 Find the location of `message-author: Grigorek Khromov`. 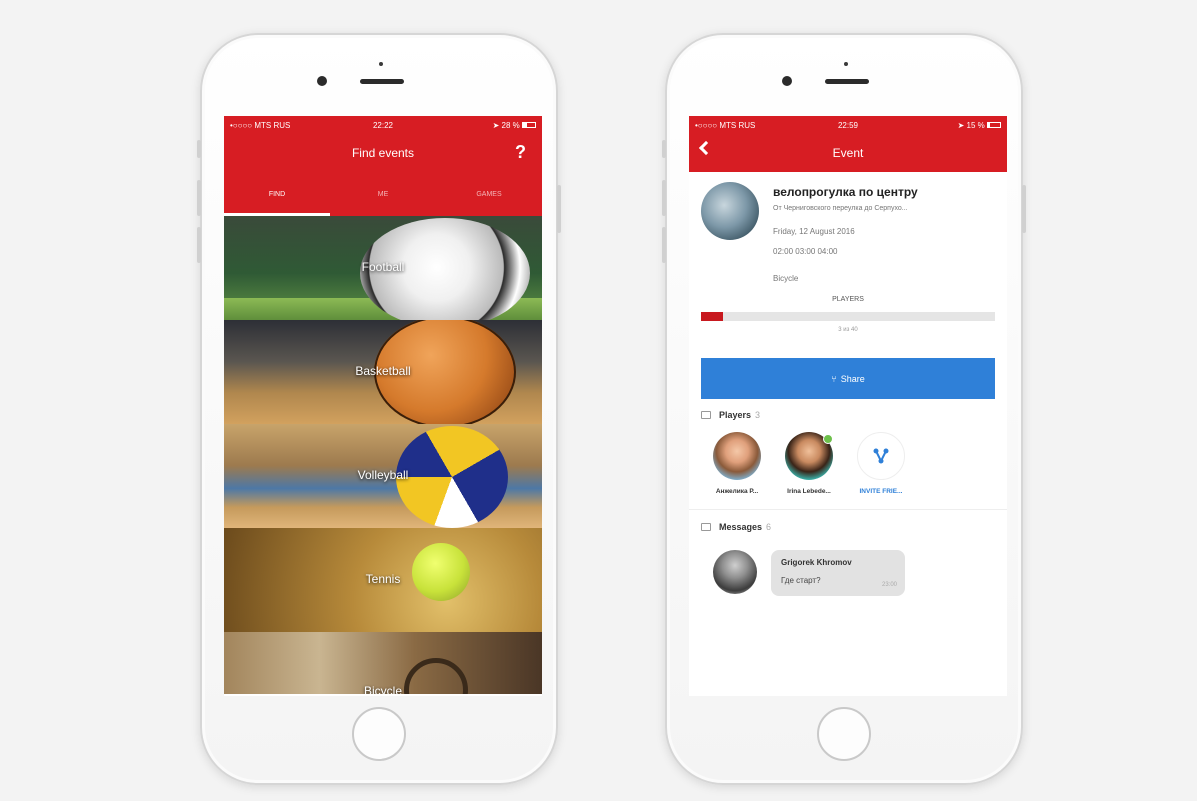

message-author: Grigorek Khromov is located at coordinates (816, 562).